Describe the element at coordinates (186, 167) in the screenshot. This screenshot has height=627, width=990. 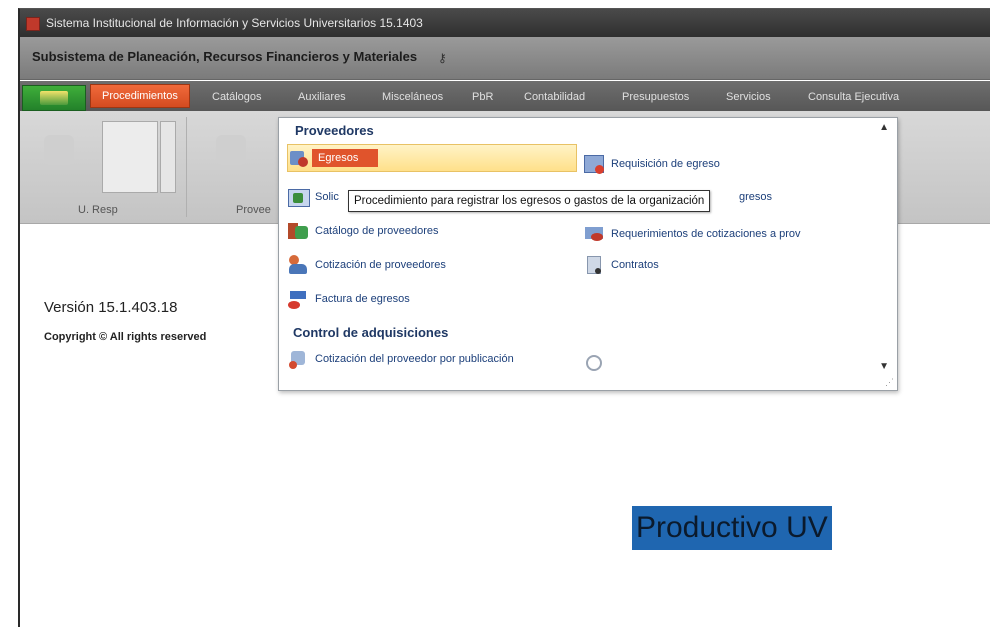
I see `ribbon-separator` at that location.